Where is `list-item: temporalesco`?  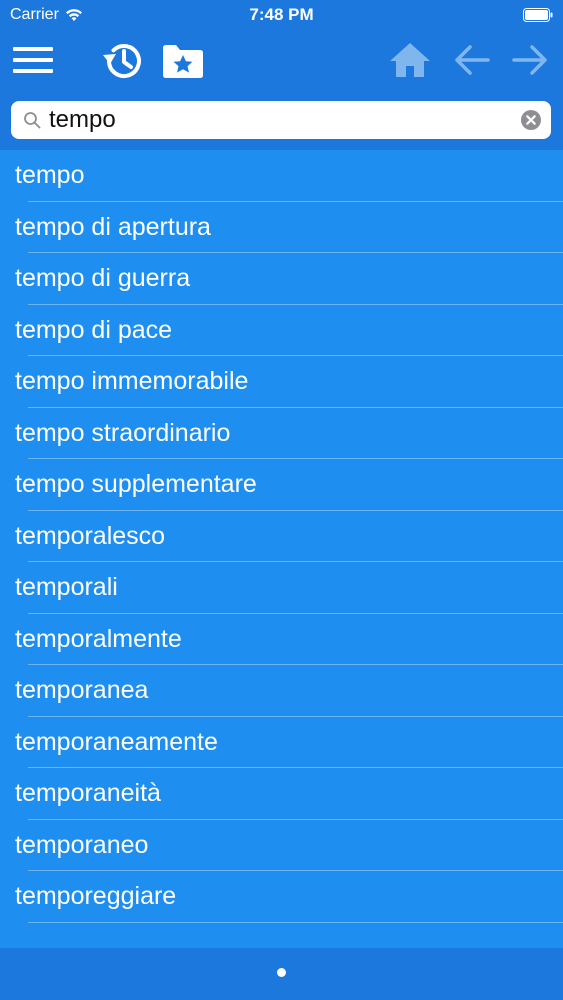 list-item: temporalesco is located at coordinates (281, 537).